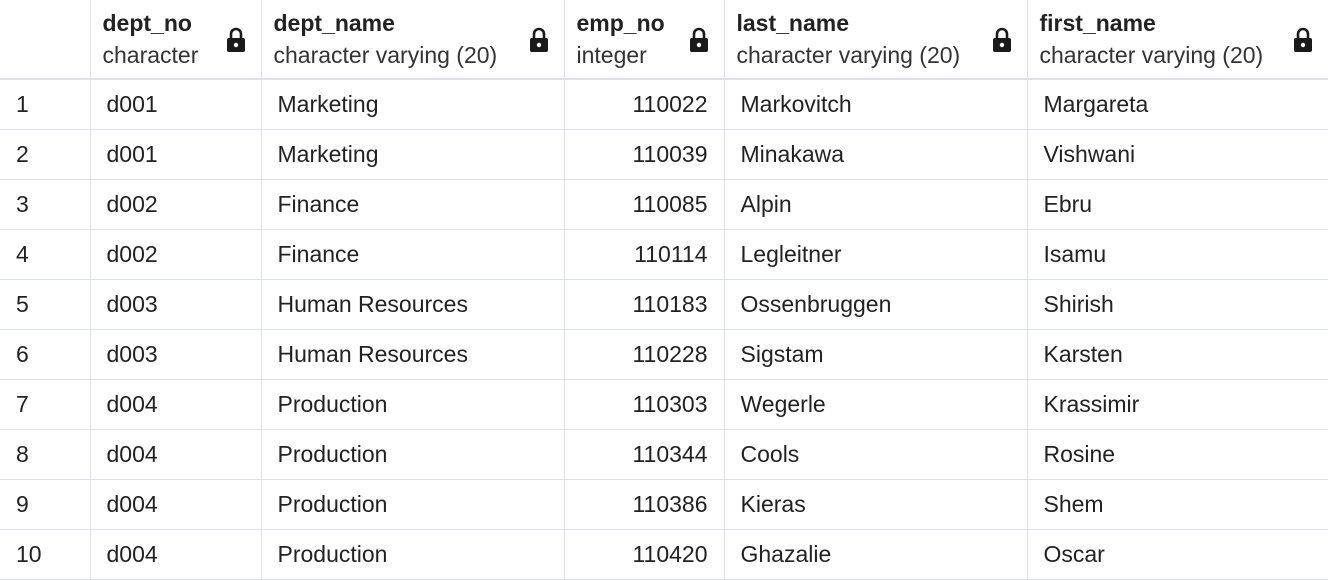 The width and height of the screenshot is (1328, 580). What do you see at coordinates (644, 354) in the screenshot?
I see `cell-emp-no: 110228` at bounding box center [644, 354].